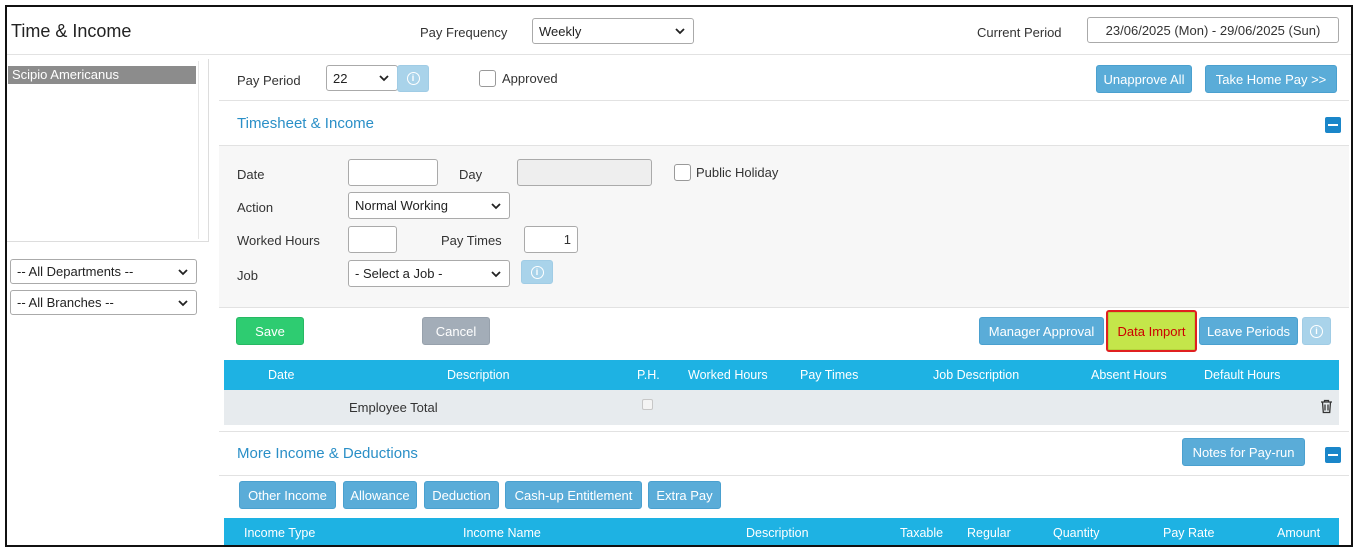  I want to click on pay-period-value: 22, so click(340, 78).